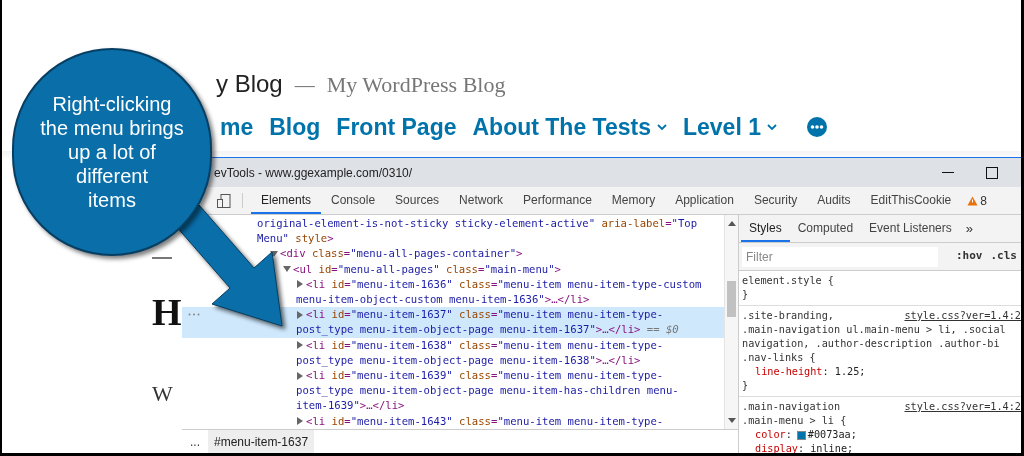 This screenshot has width=1024, height=456. Describe the element at coordinates (791, 407) in the screenshot. I see `css-selector: .main-navigation` at that location.